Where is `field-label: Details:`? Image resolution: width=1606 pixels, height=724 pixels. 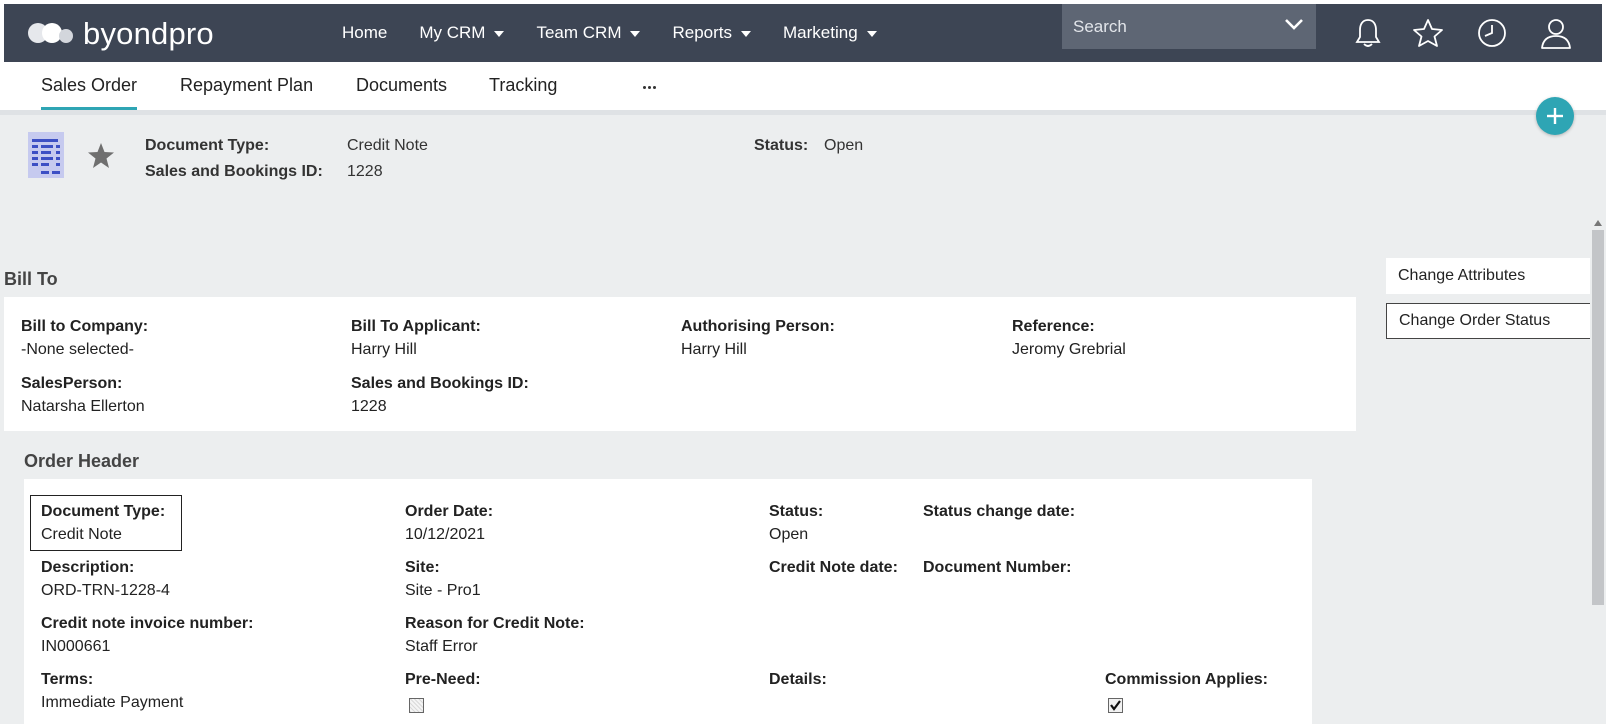 field-label: Details: is located at coordinates (798, 679).